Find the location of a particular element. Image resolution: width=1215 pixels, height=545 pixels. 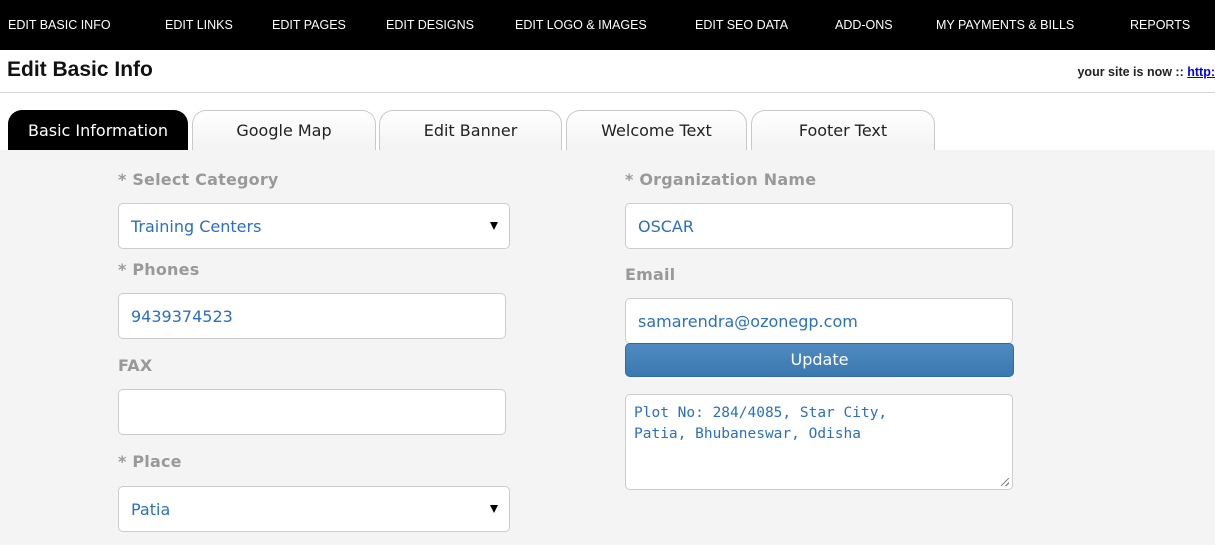

category-label: * Select Category is located at coordinates (198, 179).